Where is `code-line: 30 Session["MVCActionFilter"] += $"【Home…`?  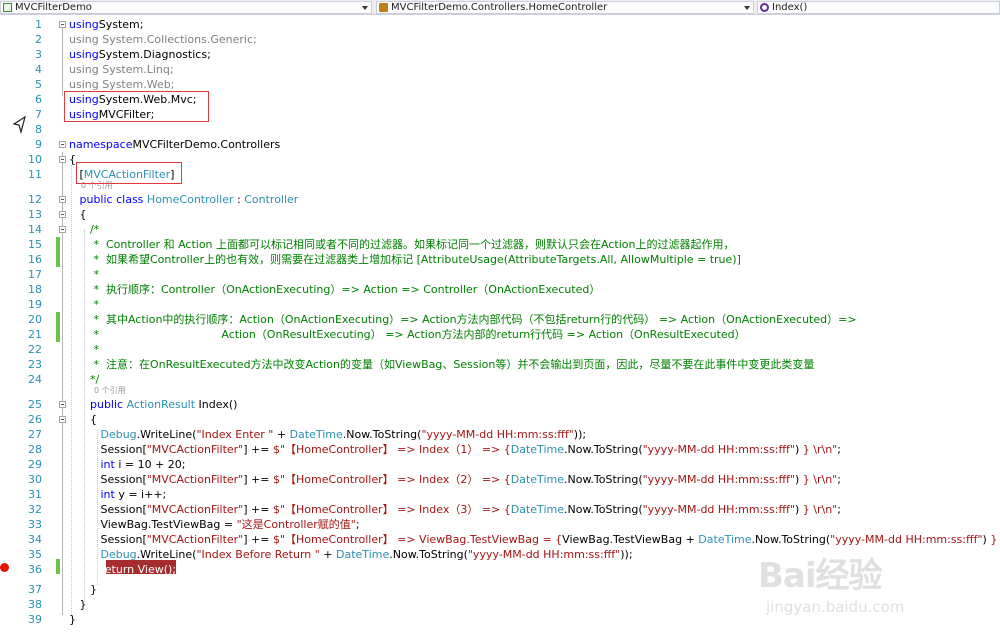 code-line: 30 Session["MVCActionFilter"] += $"【Home… is located at coordinates (500, 479).